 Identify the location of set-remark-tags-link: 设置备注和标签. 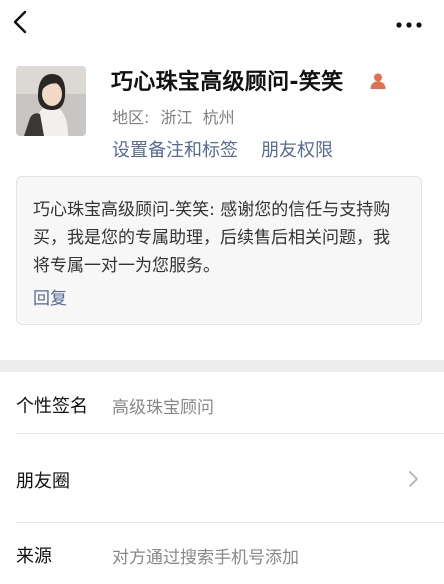
(175, 149).